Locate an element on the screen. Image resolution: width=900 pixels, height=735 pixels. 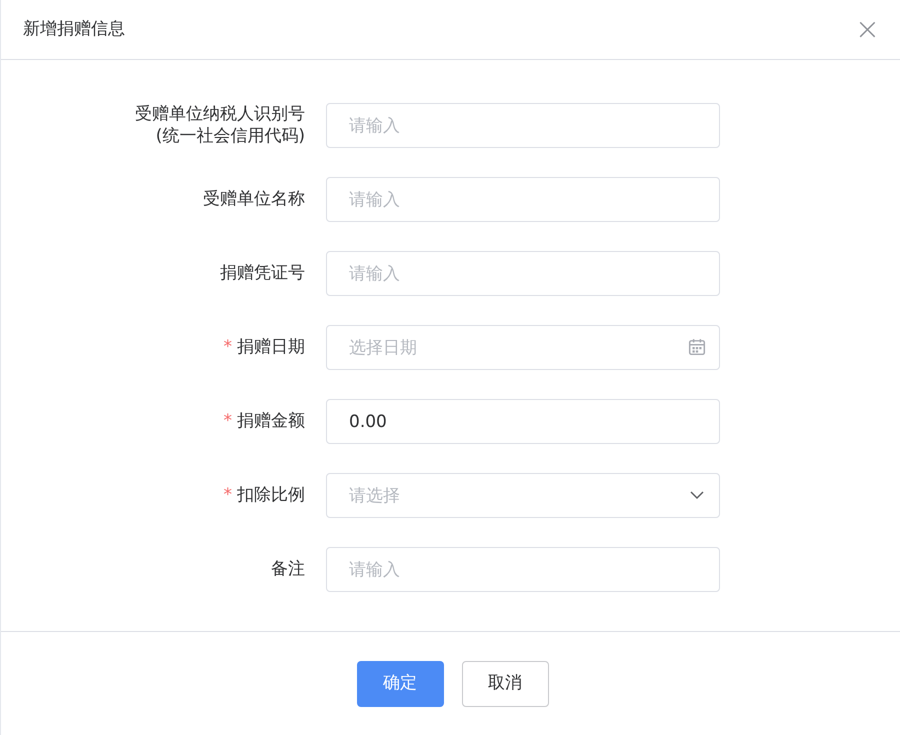
field-label: 捐赠日期 is located at coordinates (271, 347).